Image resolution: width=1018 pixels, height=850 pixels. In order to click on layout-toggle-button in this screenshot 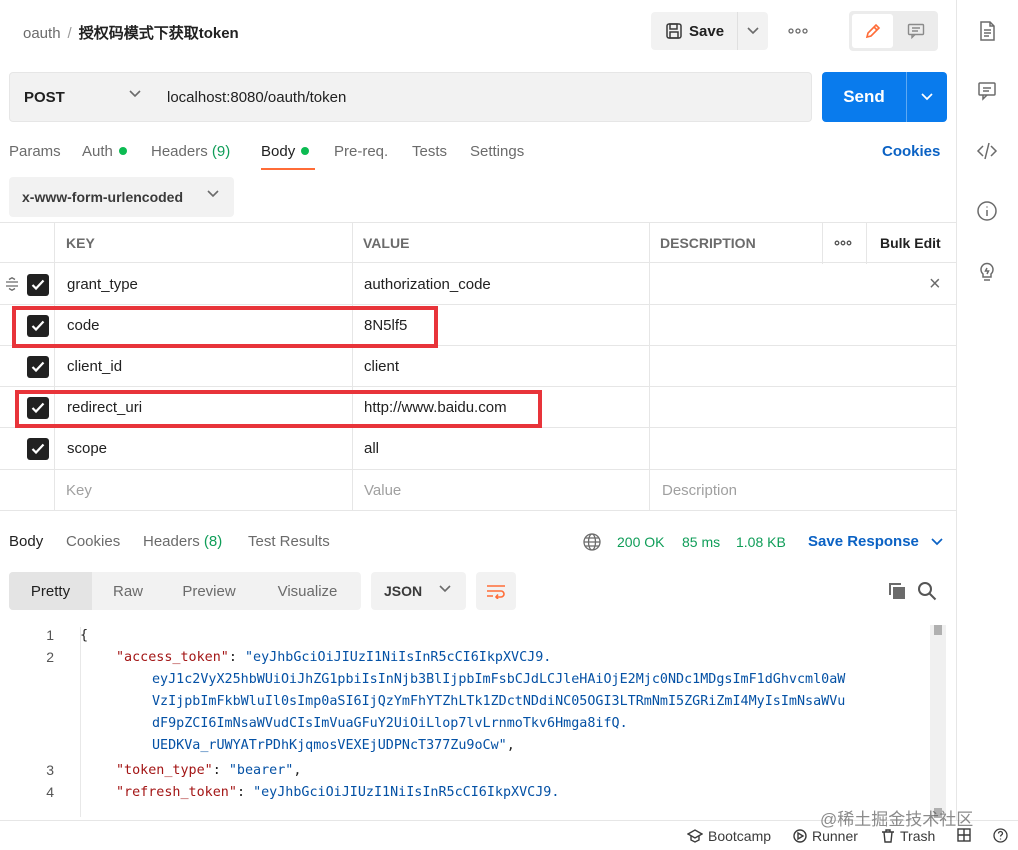, I will do `click(966, 835)`.